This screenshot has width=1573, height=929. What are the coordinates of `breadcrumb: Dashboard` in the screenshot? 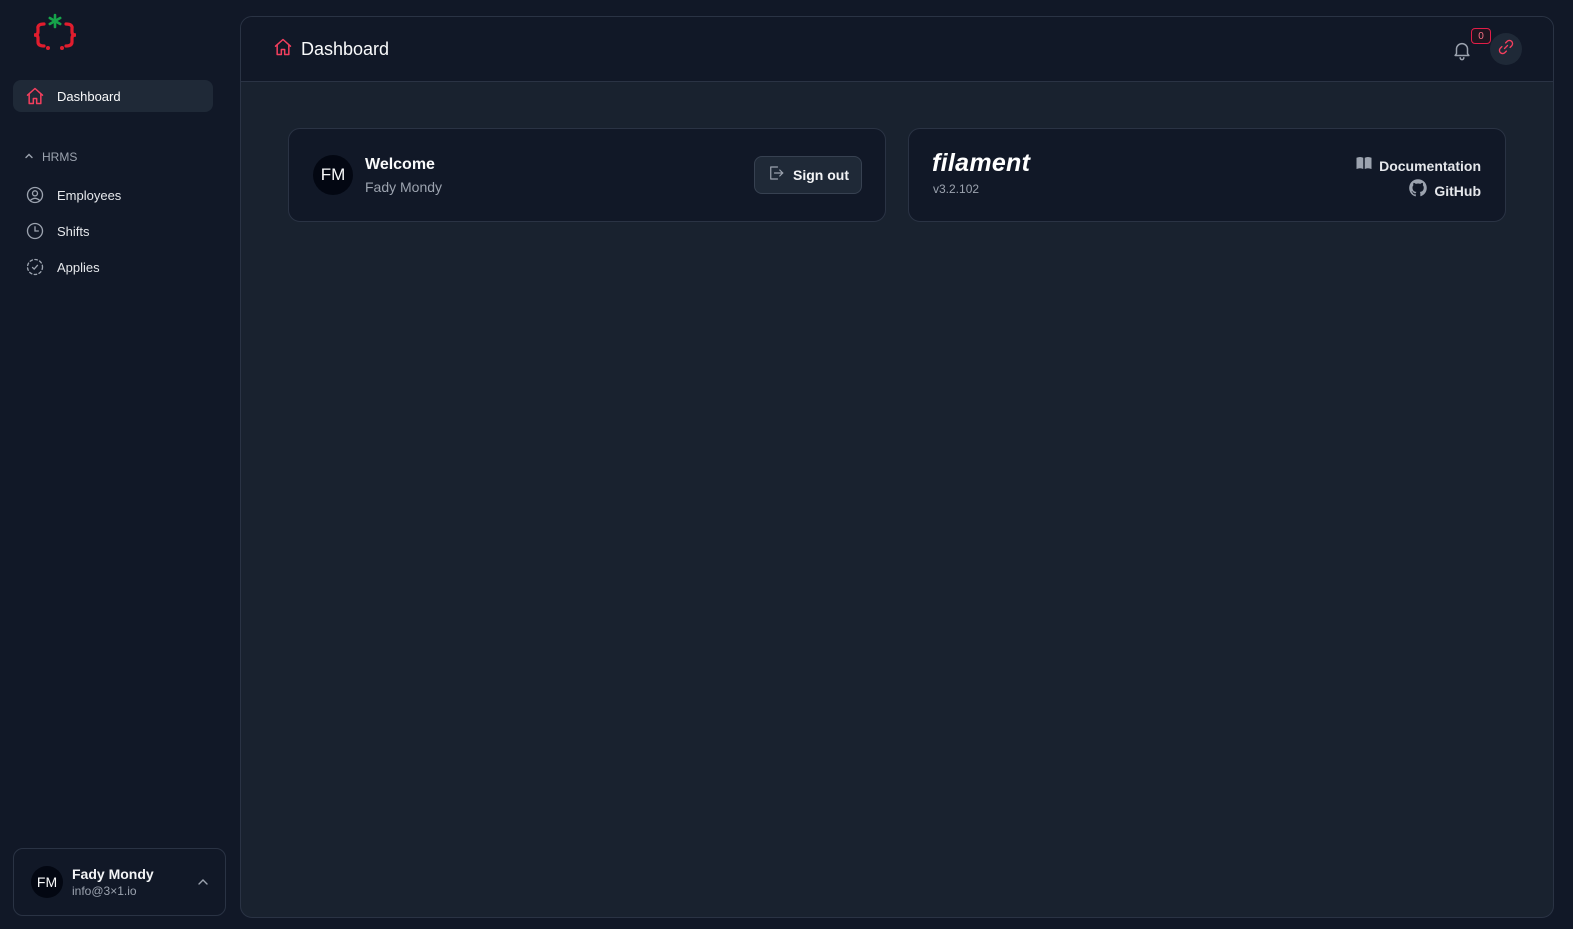 It's located at (331, 49).